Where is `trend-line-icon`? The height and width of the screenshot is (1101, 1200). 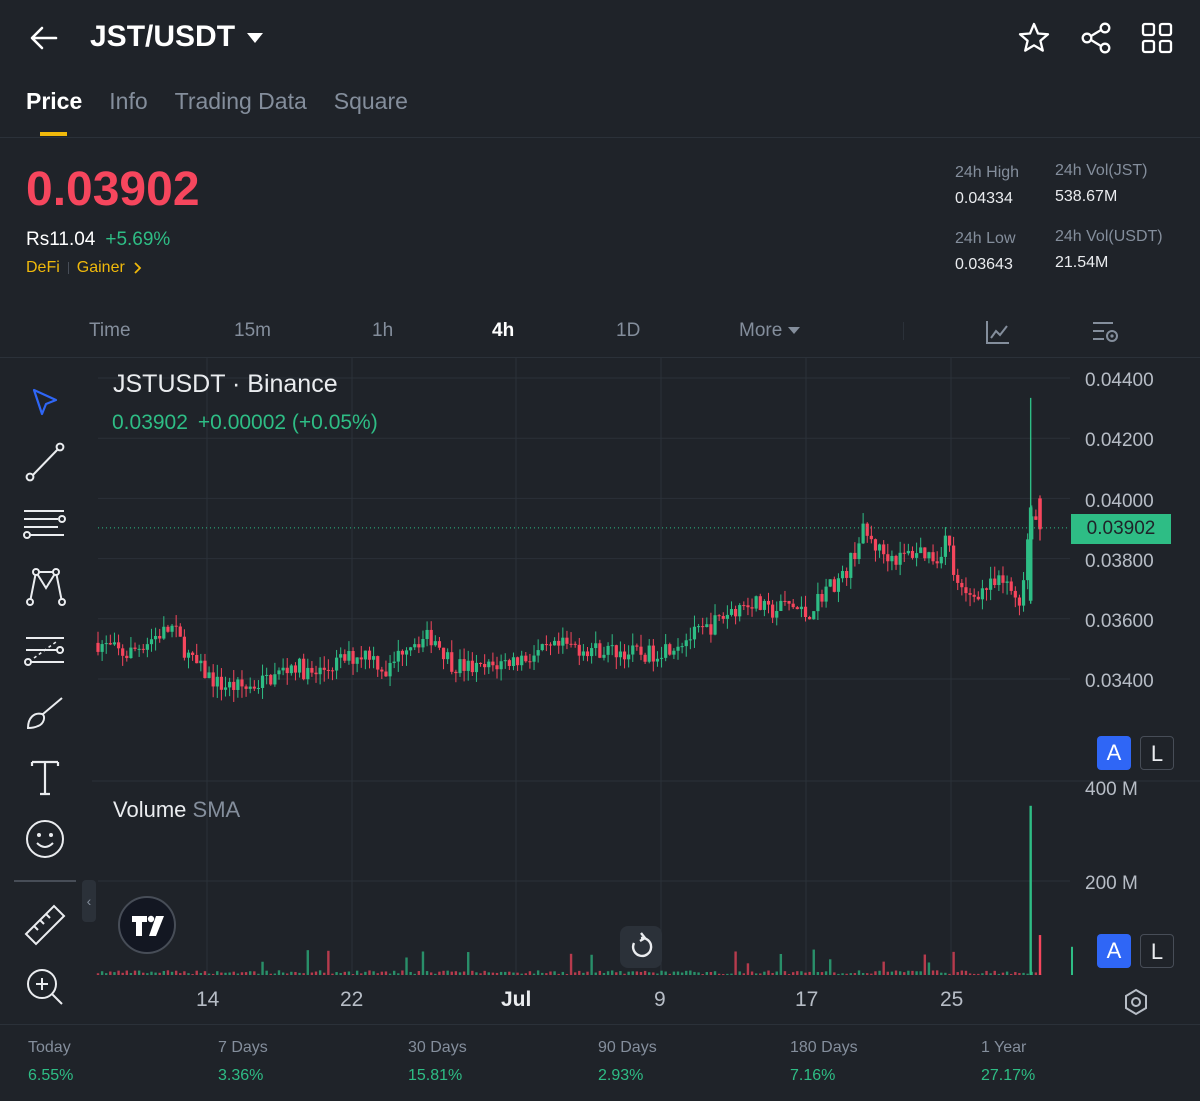 trend-line-icon is located at coordinates (45, 461).